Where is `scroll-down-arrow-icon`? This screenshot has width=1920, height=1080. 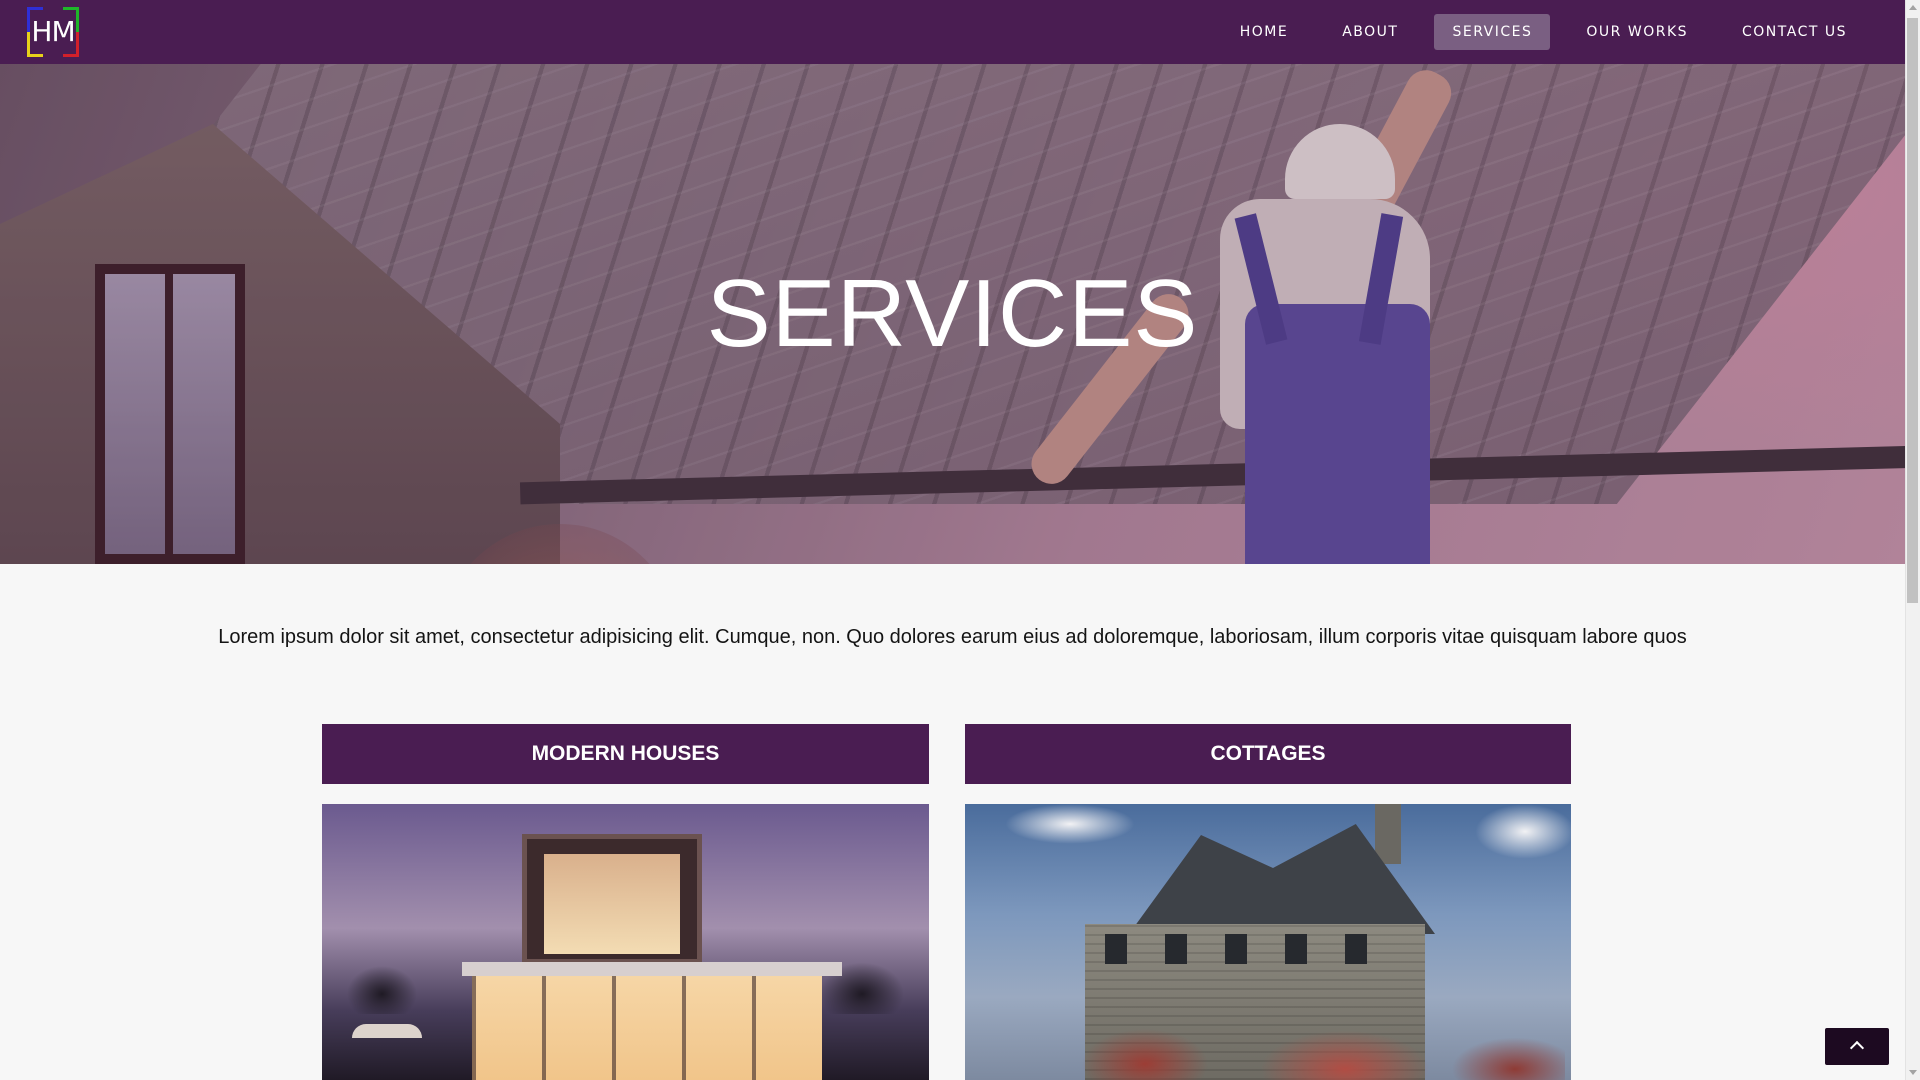 scroll-down-arrow-icon is located at coordinates (1913, 1072).